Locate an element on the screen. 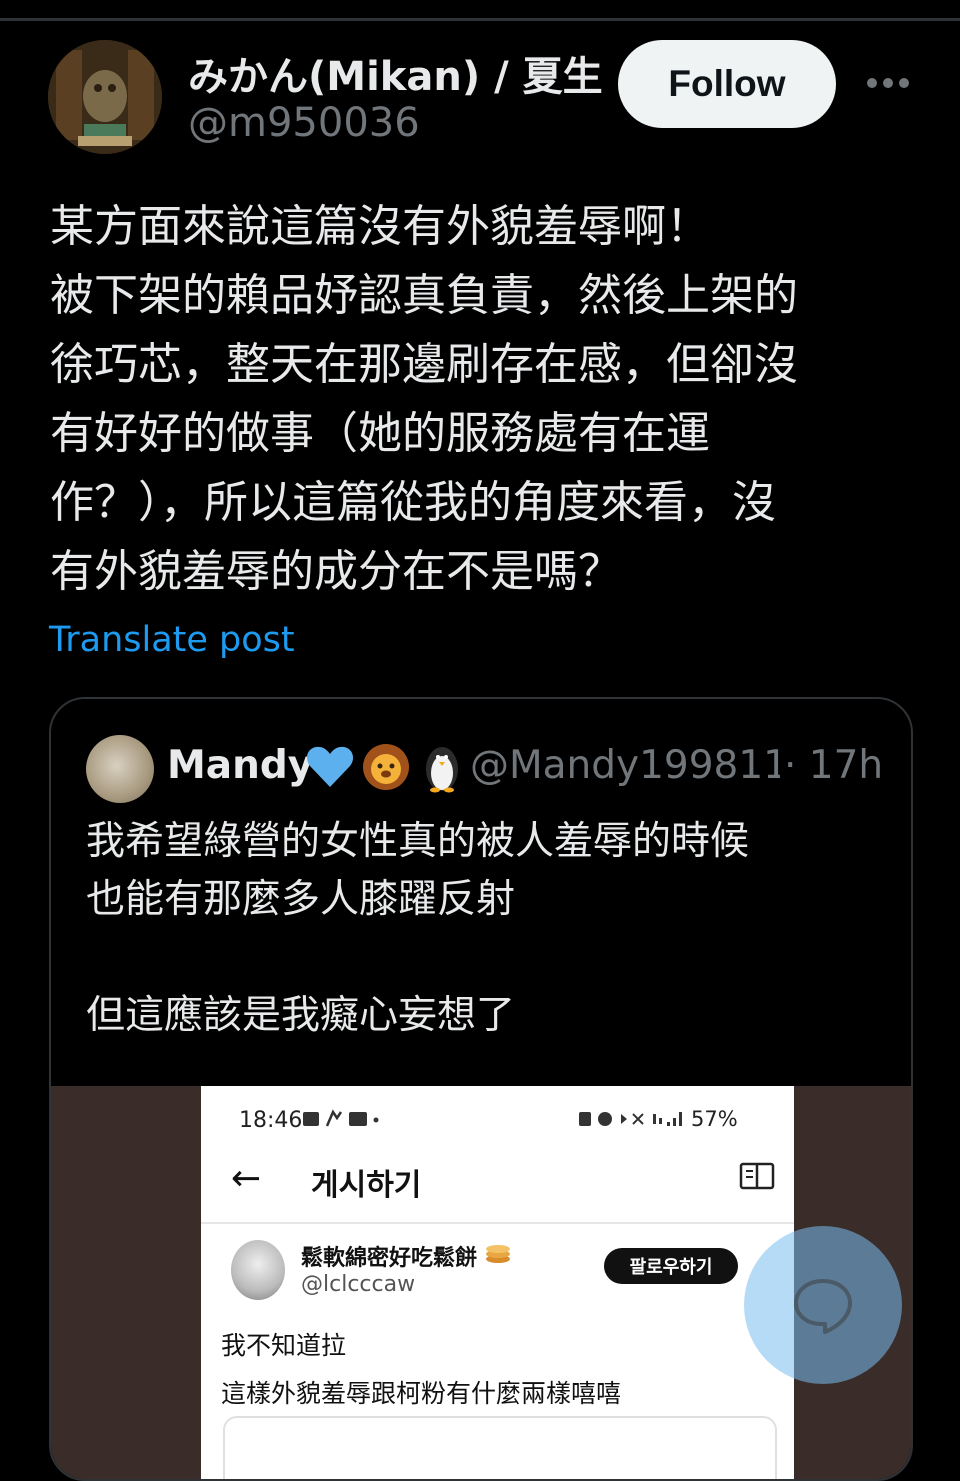 The width and height of the screenshot is (960, 1481). translate-post-link: Translate post is located at coordinates (172, 640).